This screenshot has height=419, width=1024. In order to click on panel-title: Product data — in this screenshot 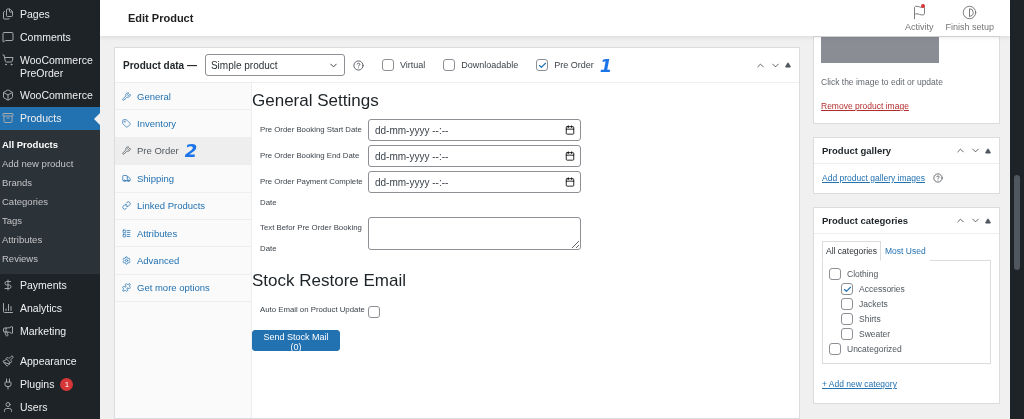, I will do `click(160, 65)`.